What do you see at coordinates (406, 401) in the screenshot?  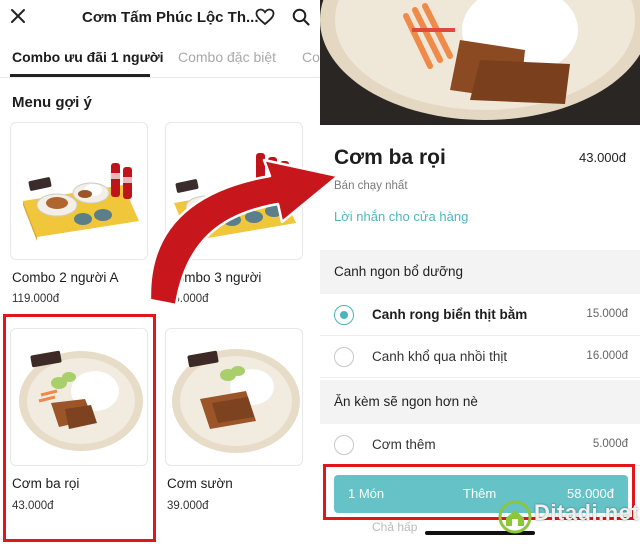 I see `option-group-title: Ăn kèm sẽ ngon hơn nè` at bounding box center [406, 401].